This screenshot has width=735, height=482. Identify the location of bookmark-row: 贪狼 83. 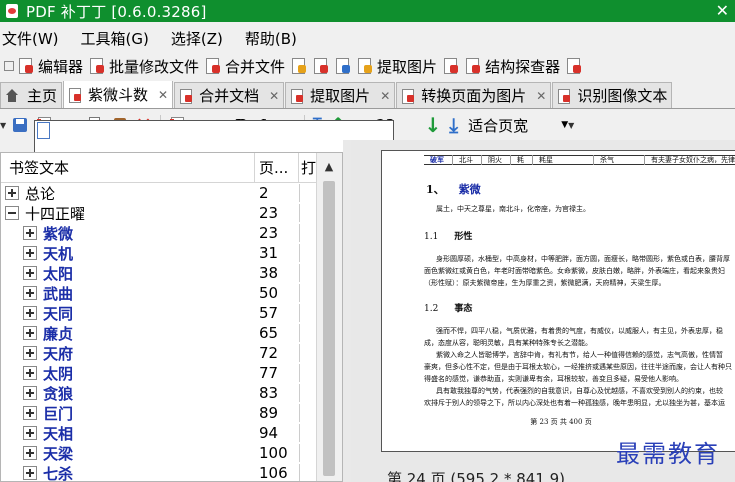
(159, 393).